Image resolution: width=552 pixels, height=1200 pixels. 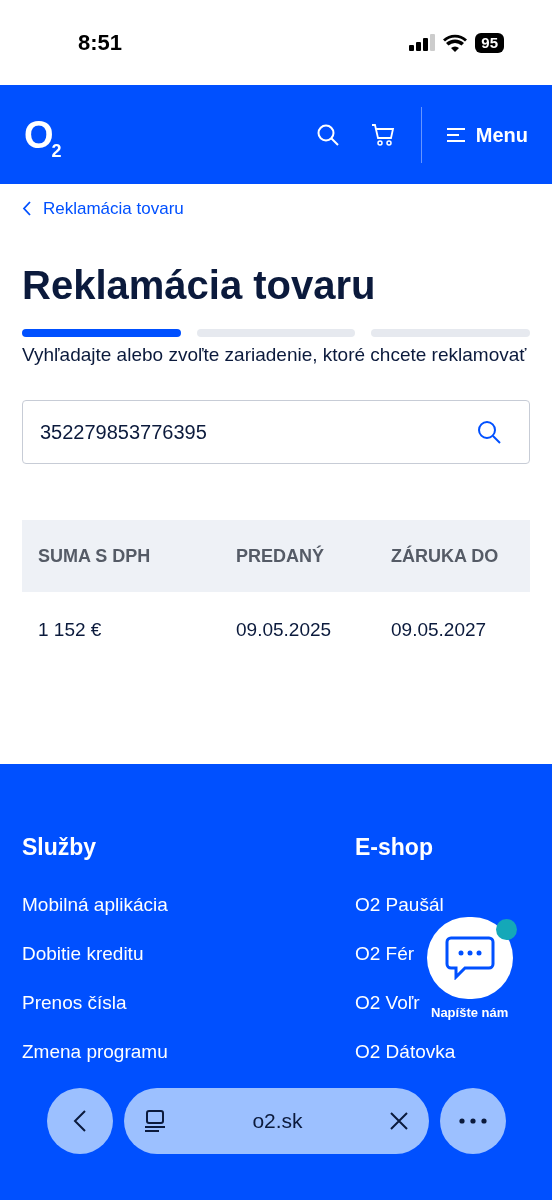 What do you see at coordinates (276, 432) in the screenshot?
I see `search-field: 352279853776395` at bounding box center [276, 432].